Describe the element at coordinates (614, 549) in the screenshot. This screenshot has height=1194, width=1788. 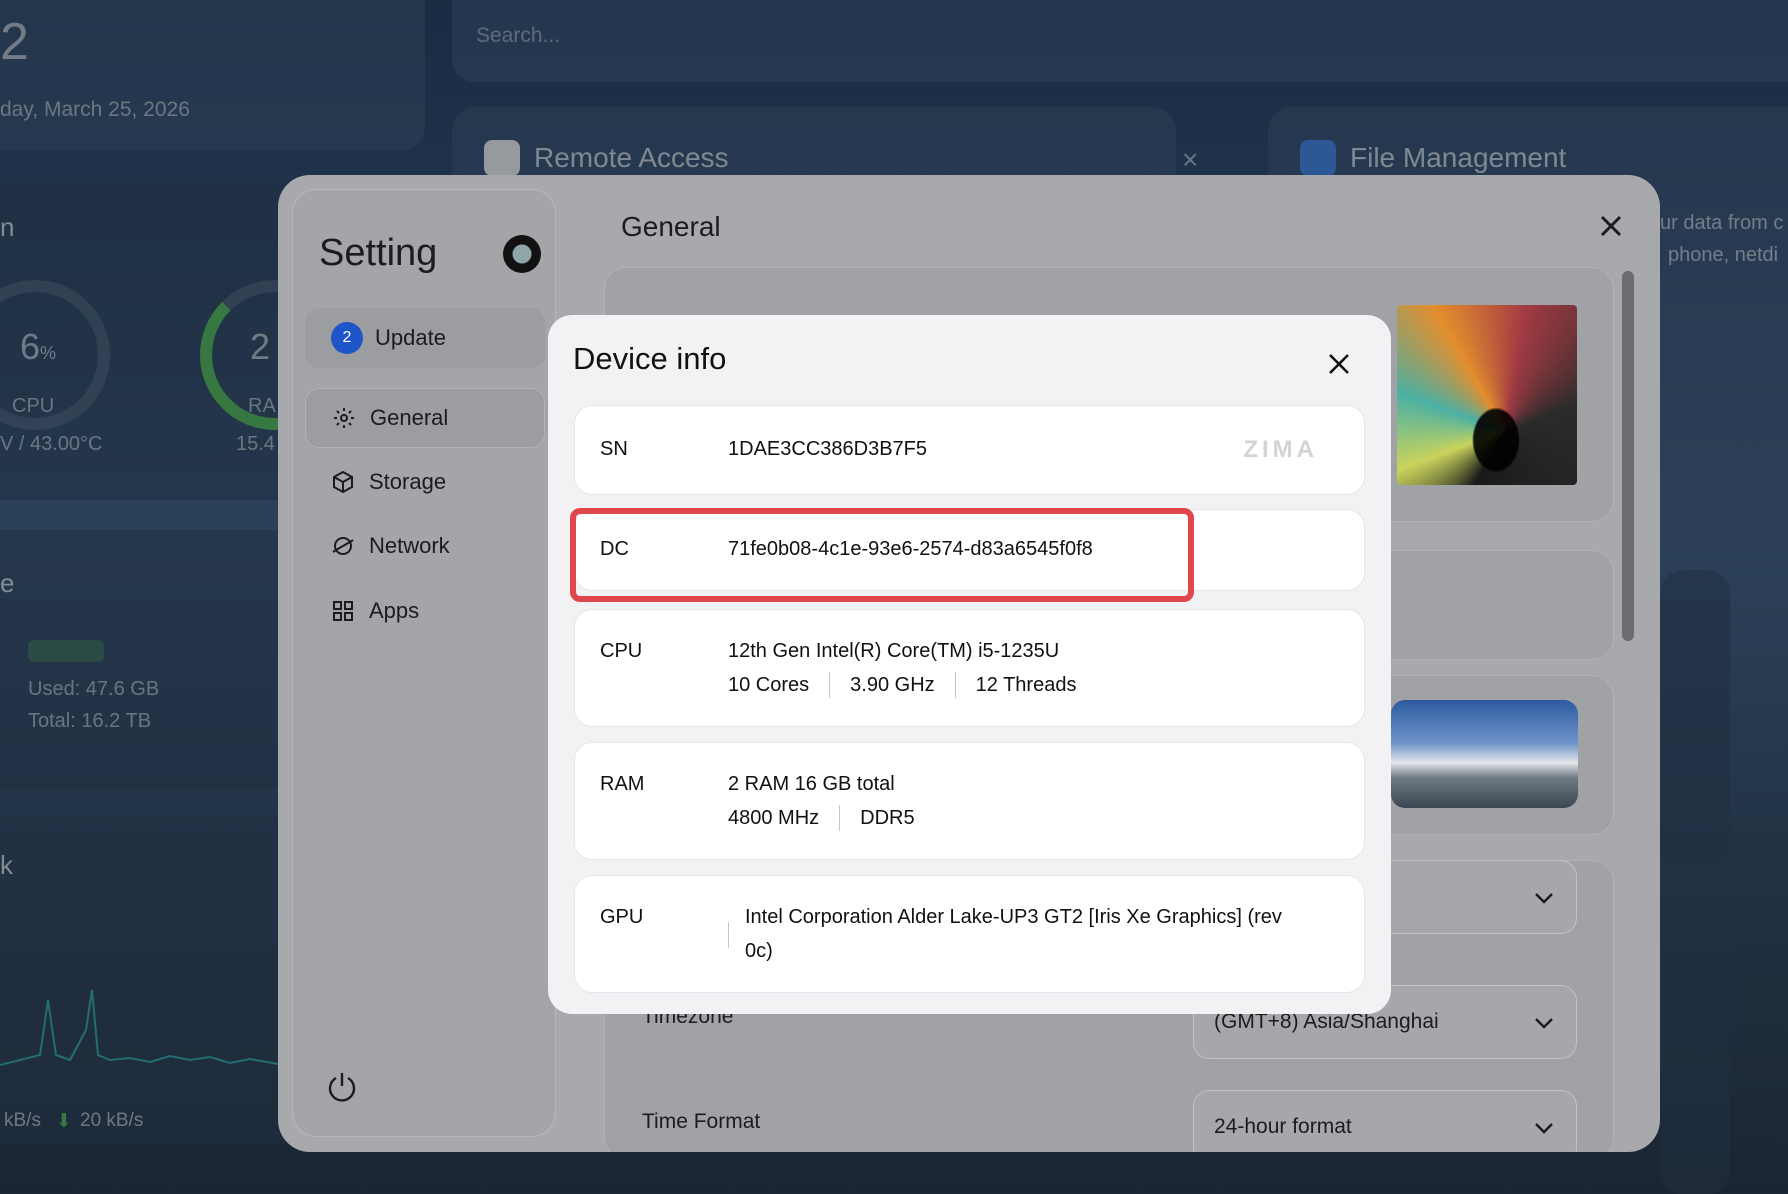
I see `dc-label: DC` at that location.